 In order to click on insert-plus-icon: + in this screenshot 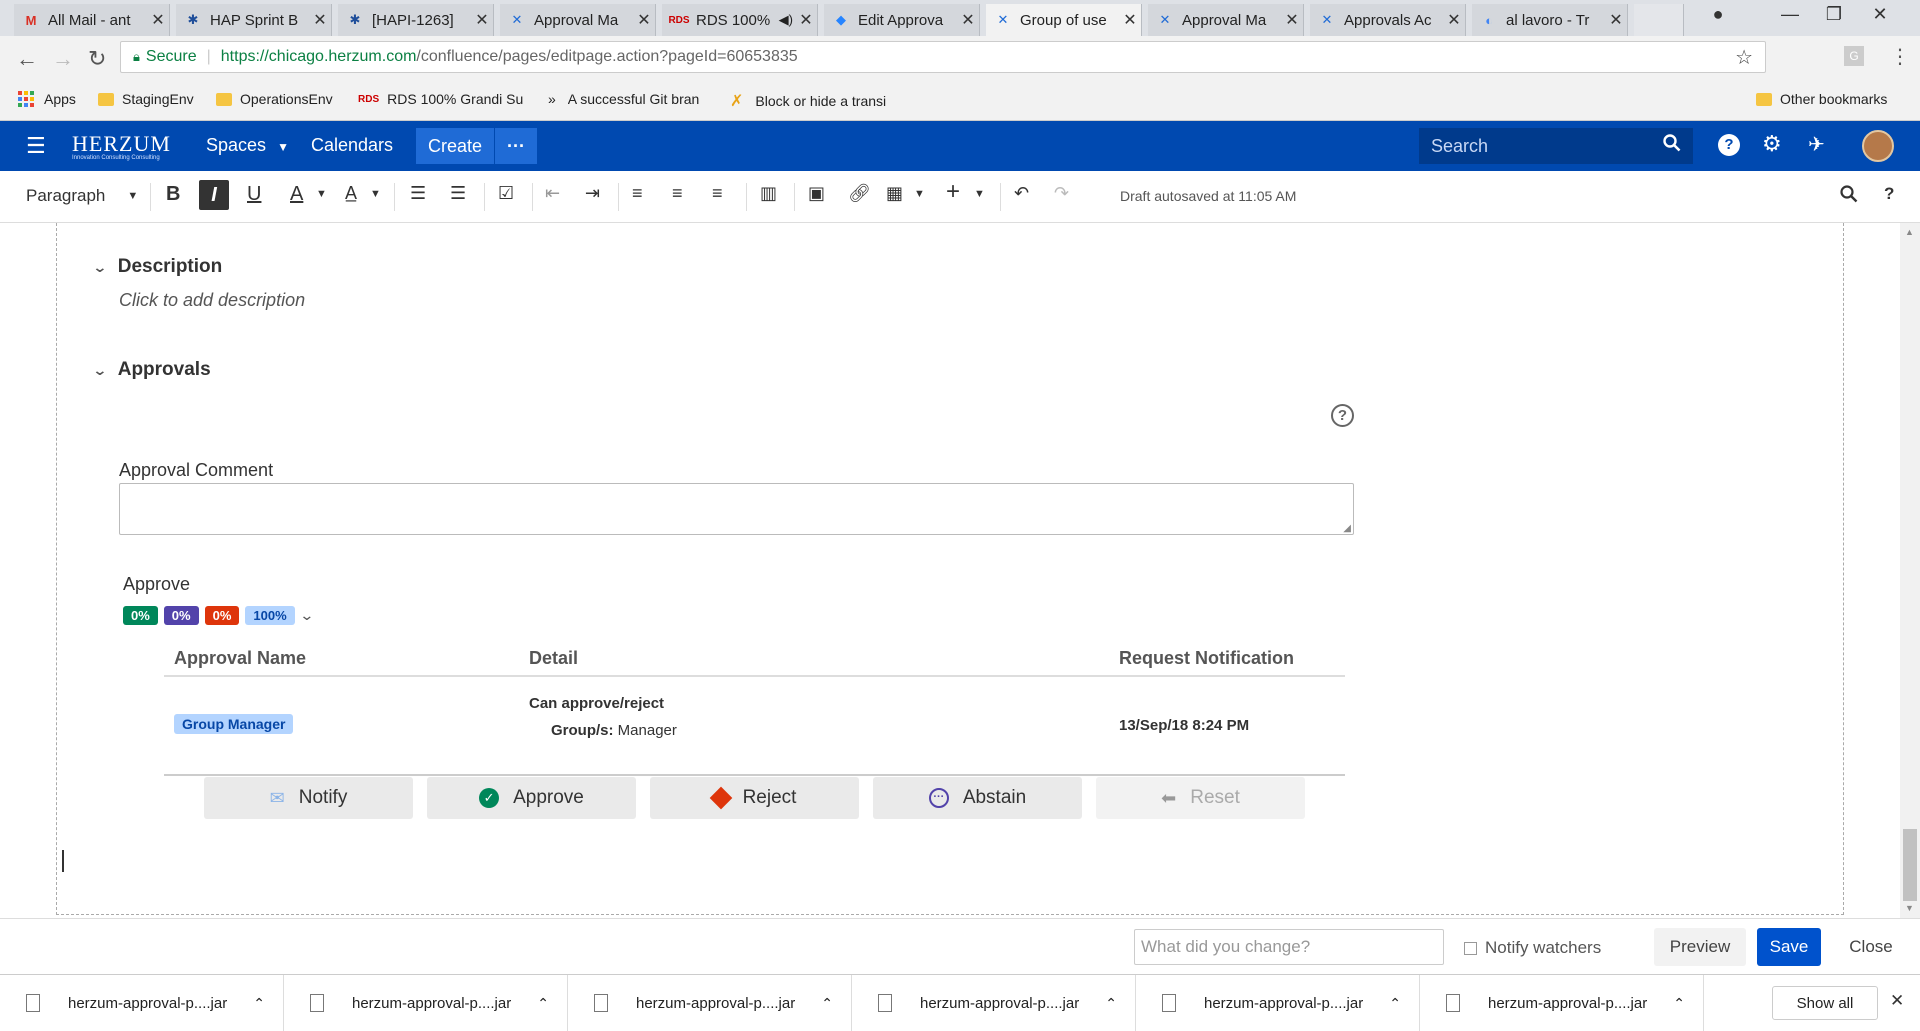, I will do `click(953, 192)`.